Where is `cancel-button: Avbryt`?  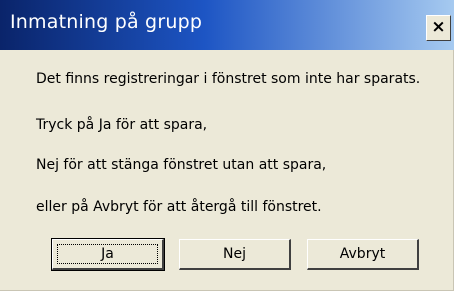 cancel-button: Avbryt is located at coordinates (363, 254).